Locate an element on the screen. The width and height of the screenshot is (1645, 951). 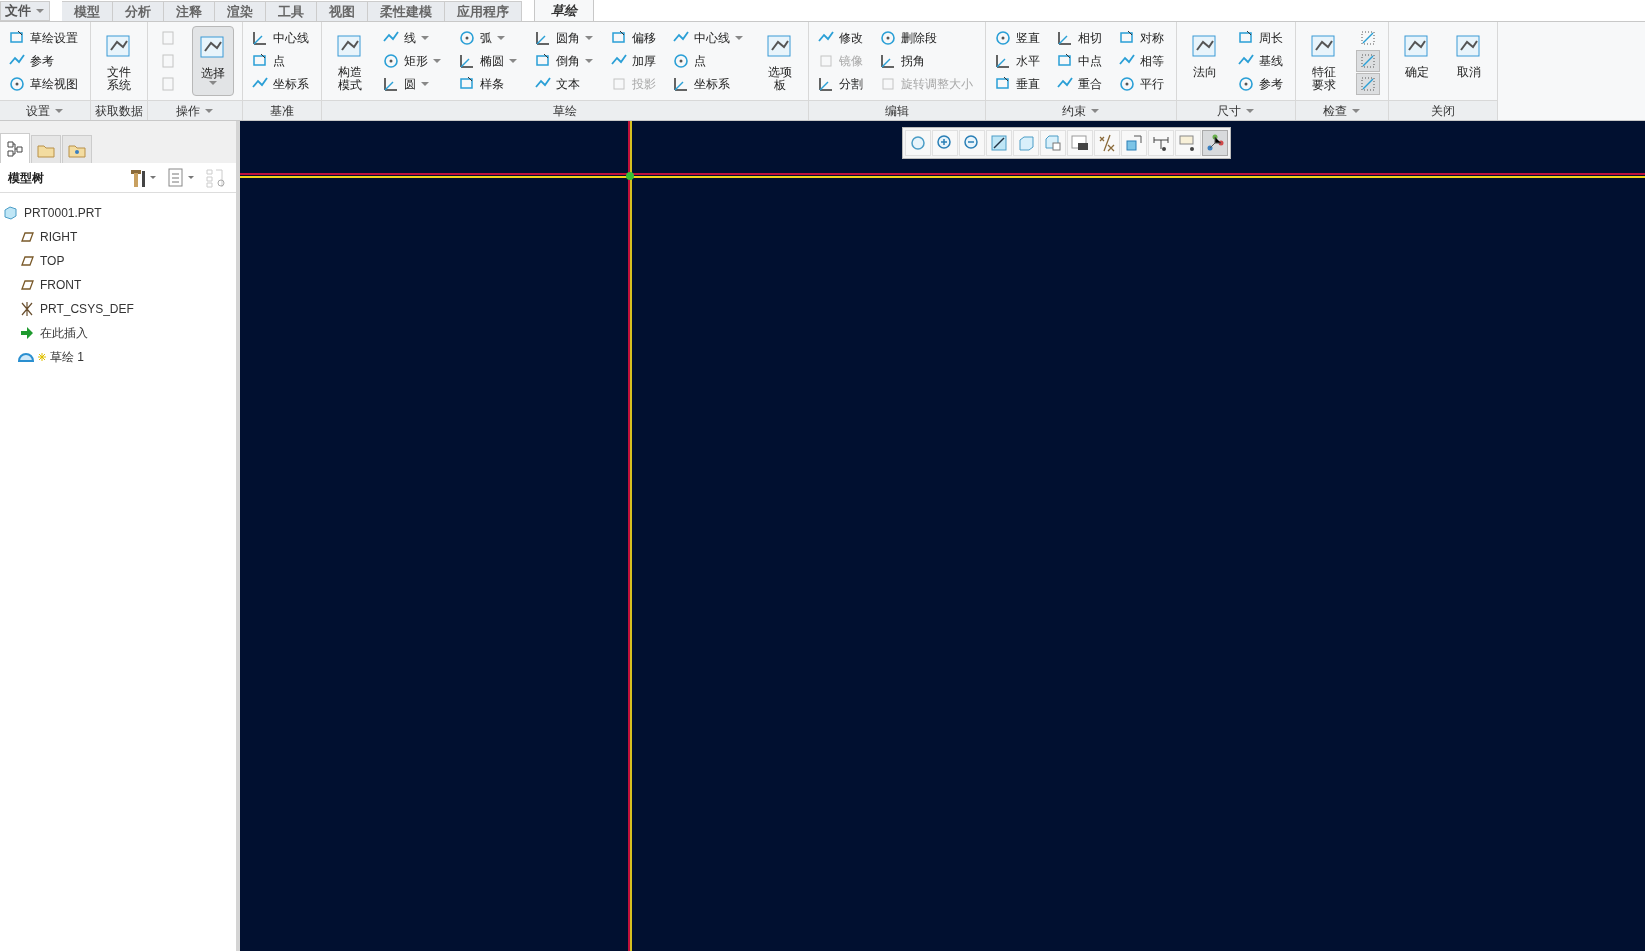
ribbon-tab: 分析 is located at coordinates (138, 11).